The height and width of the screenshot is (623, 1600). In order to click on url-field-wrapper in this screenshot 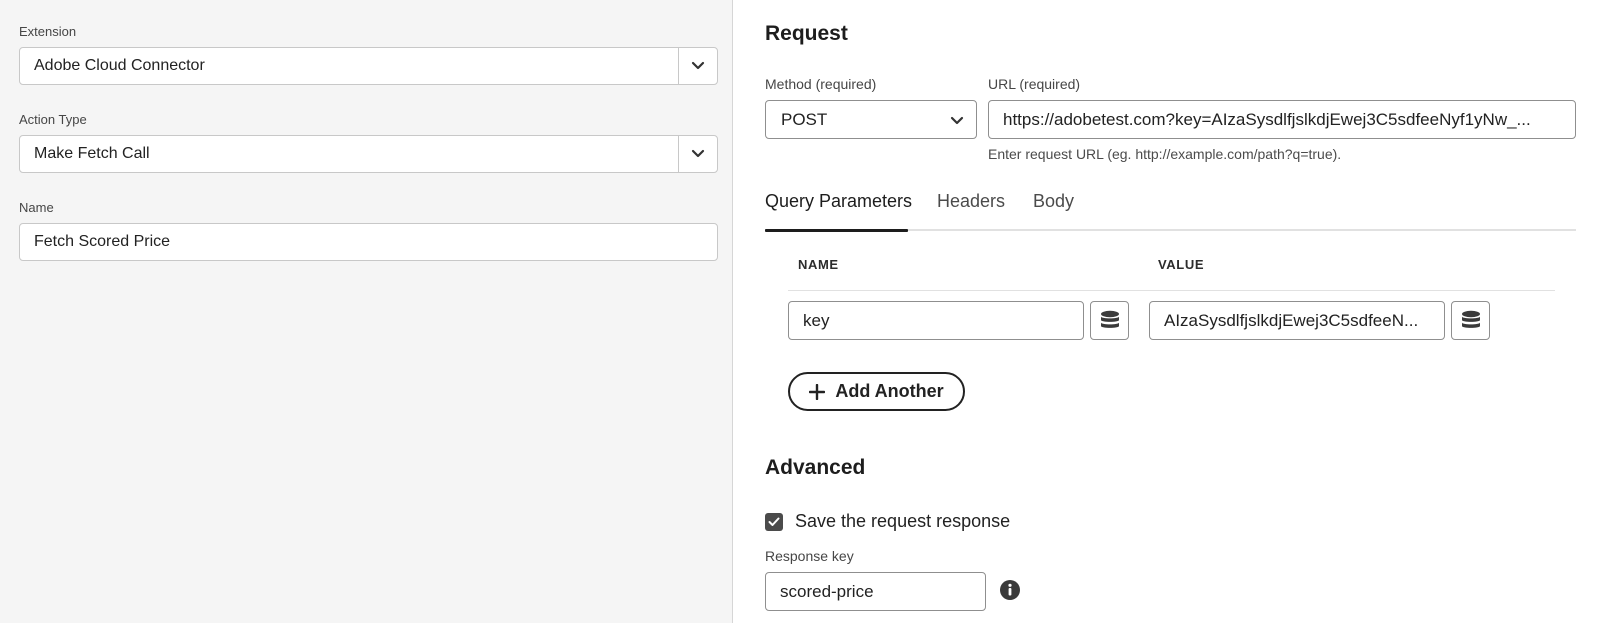, I will do `click(1282, 119)`.